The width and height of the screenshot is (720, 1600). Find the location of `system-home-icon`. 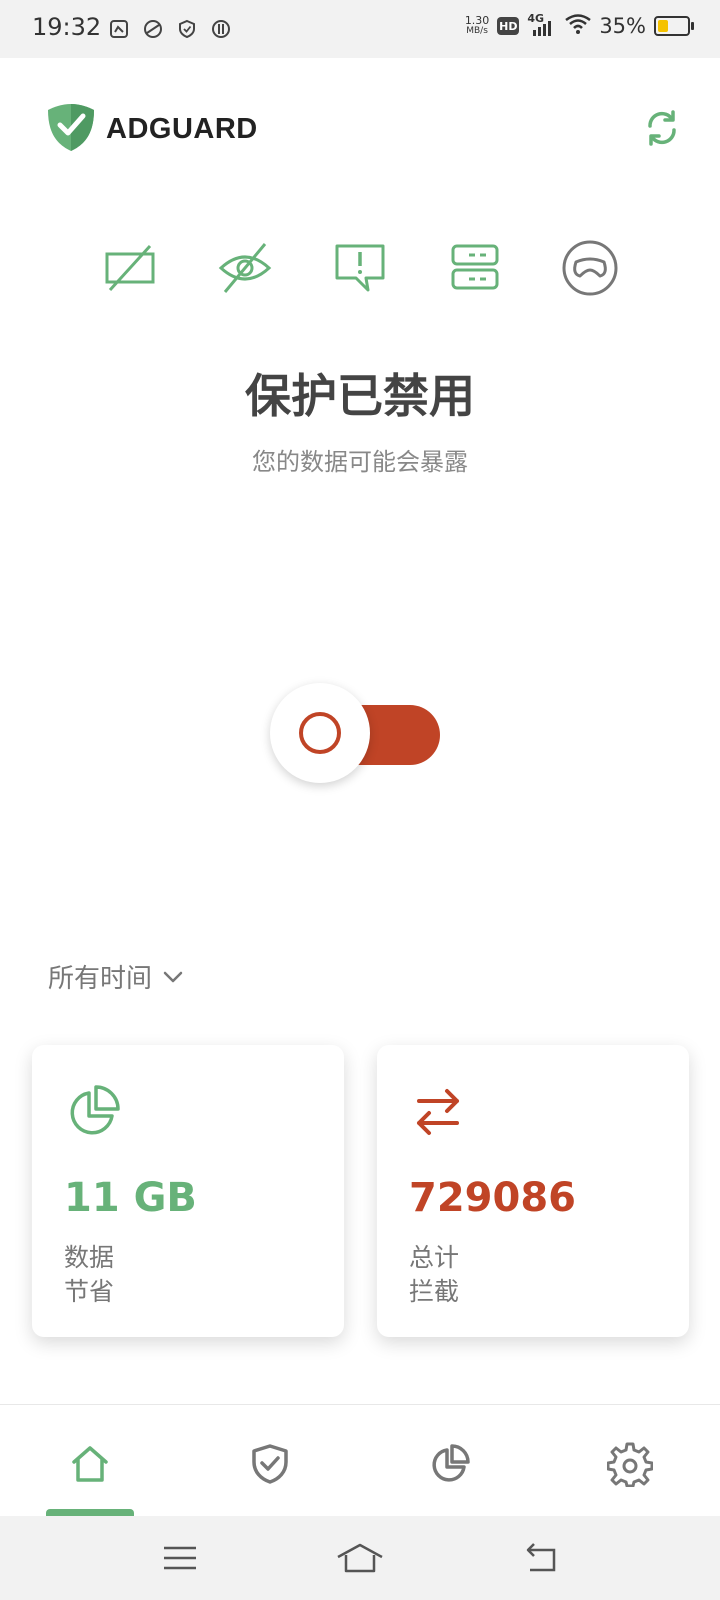

system-home-icon is located at coordinates (360, 1558).